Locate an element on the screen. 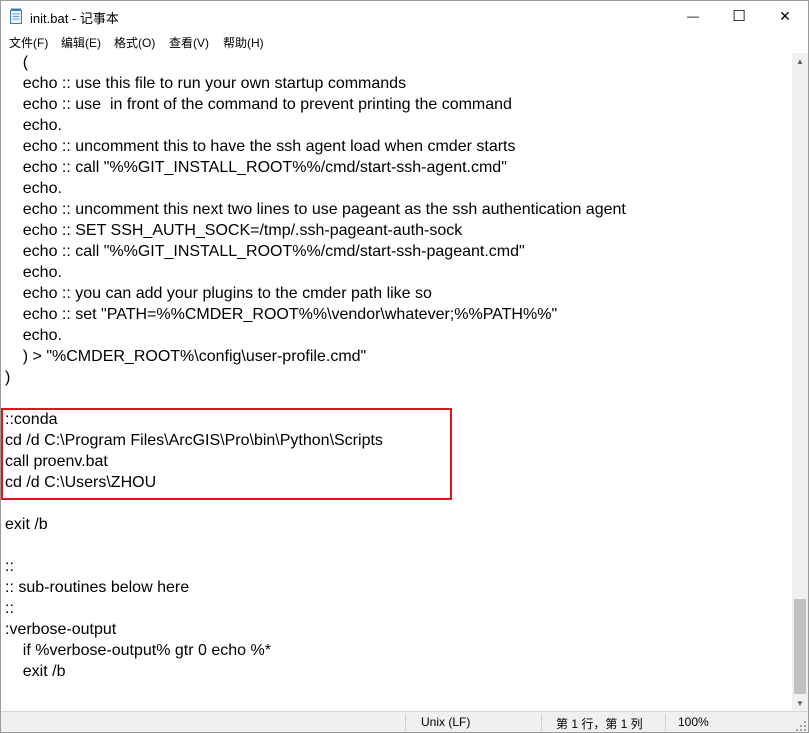 The image size is (809, 733). notepad-icon is located at coordinates (16, 16).